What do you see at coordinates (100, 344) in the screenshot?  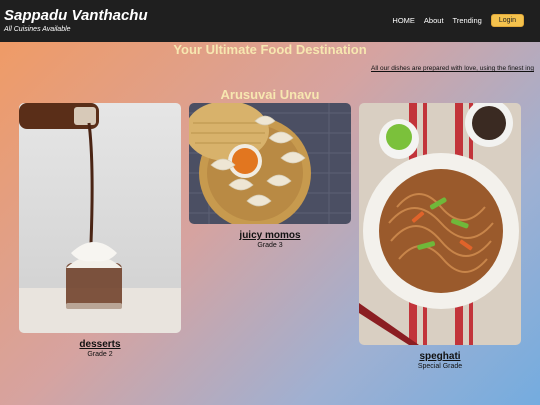 I see `card-title-desserts: desserts` at bounding box center [100, 344].